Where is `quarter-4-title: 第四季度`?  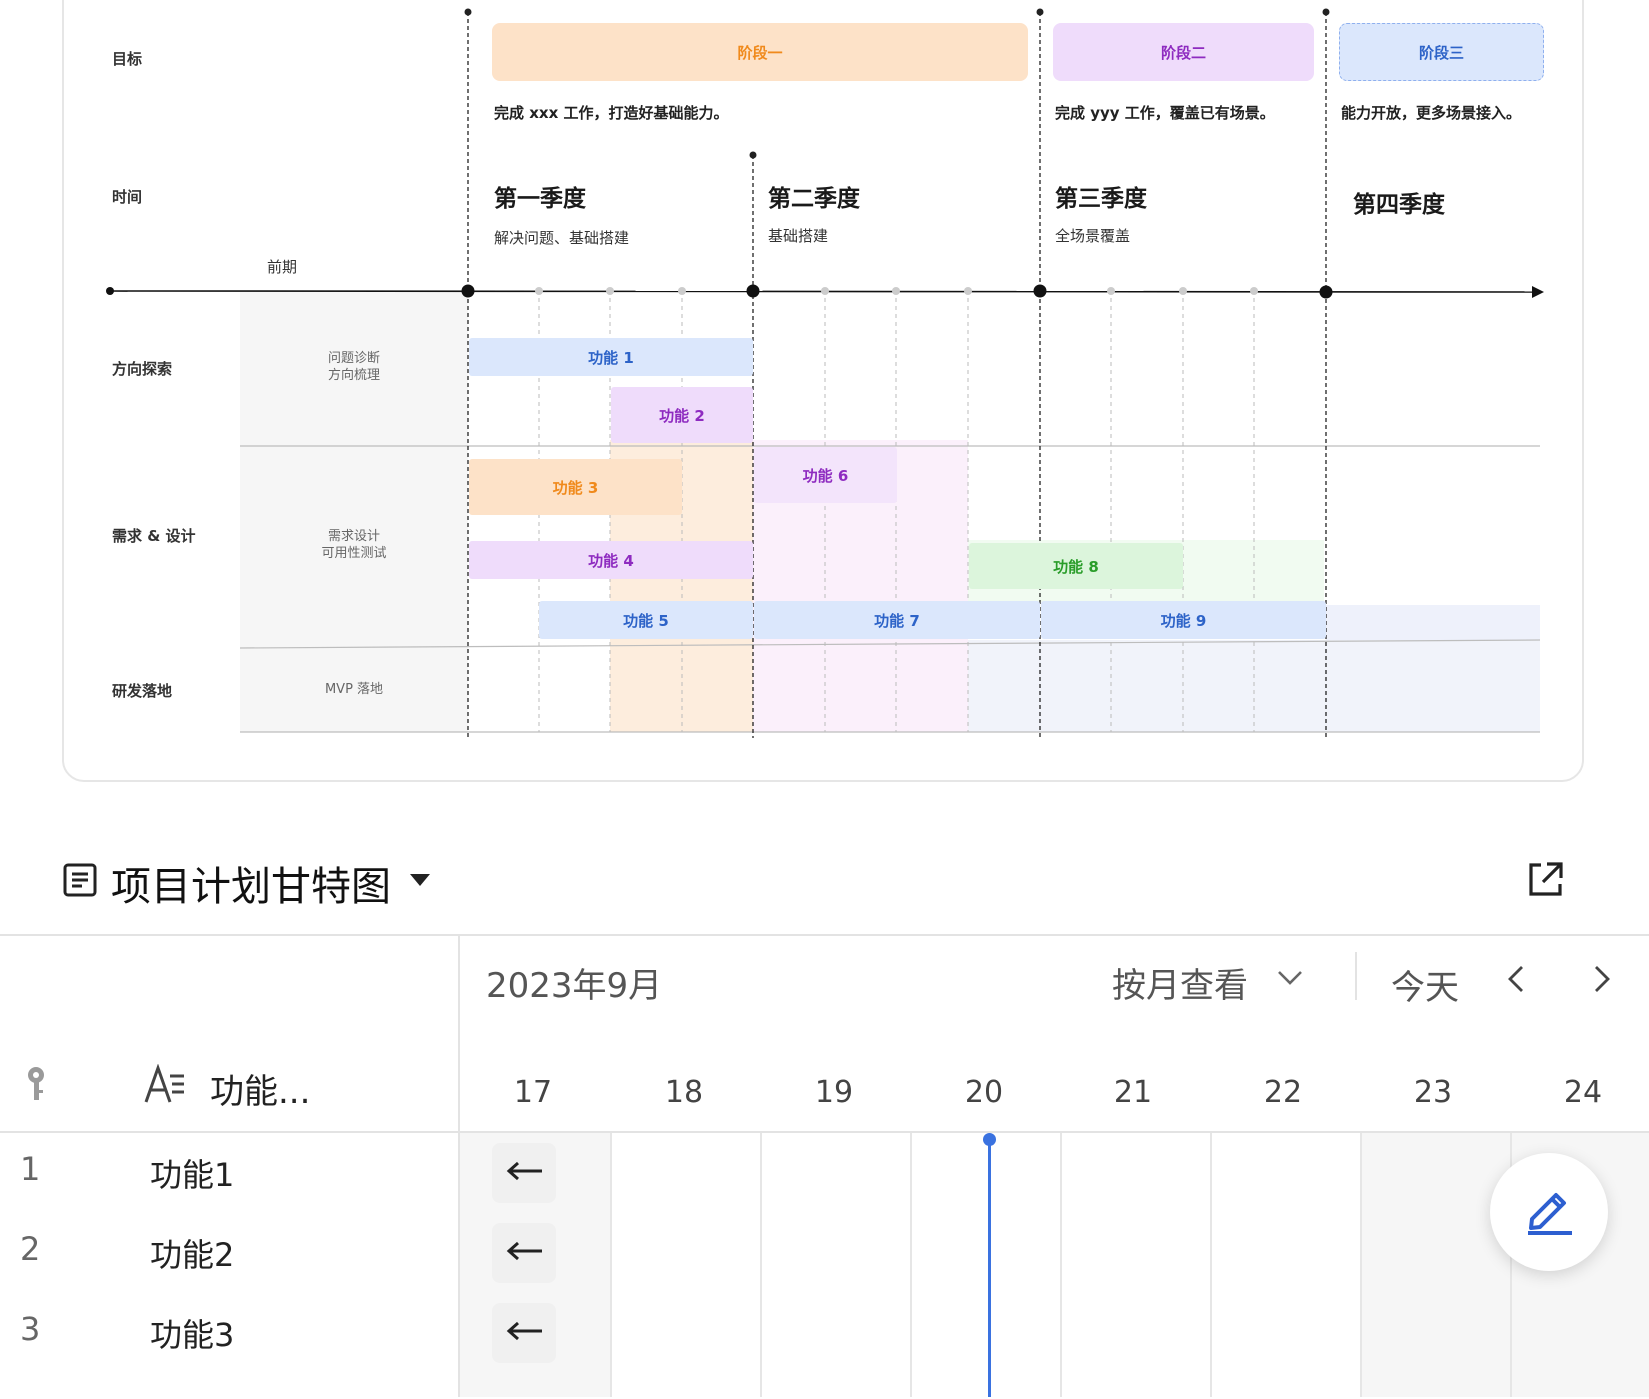 quarter-4-title: 第四季度 is located at coordinates (1399, 205).